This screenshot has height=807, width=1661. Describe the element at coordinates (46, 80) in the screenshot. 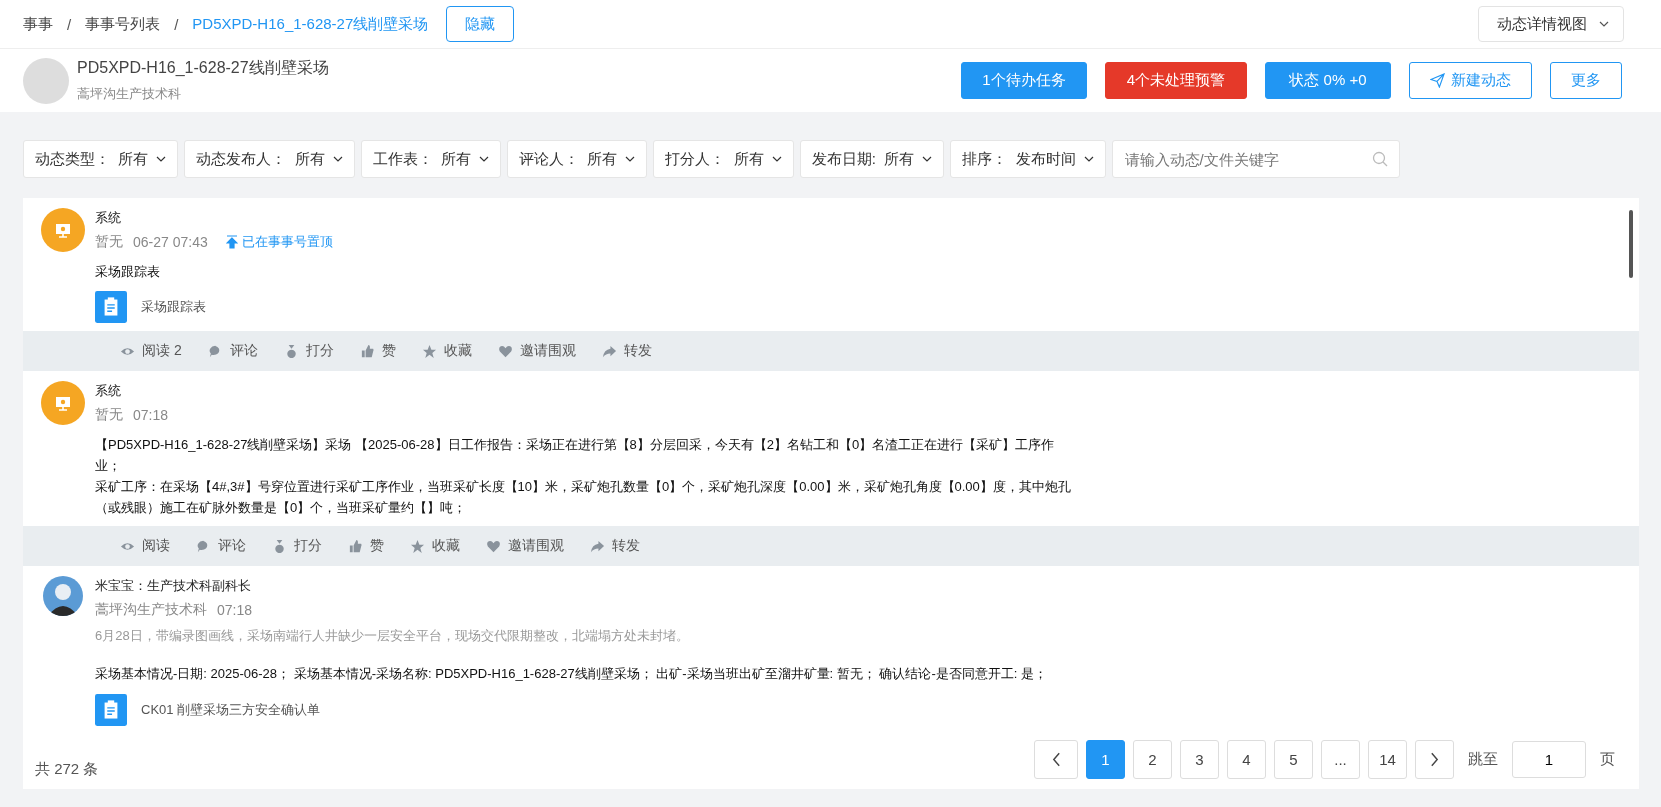

I see `project-logo` at that location.